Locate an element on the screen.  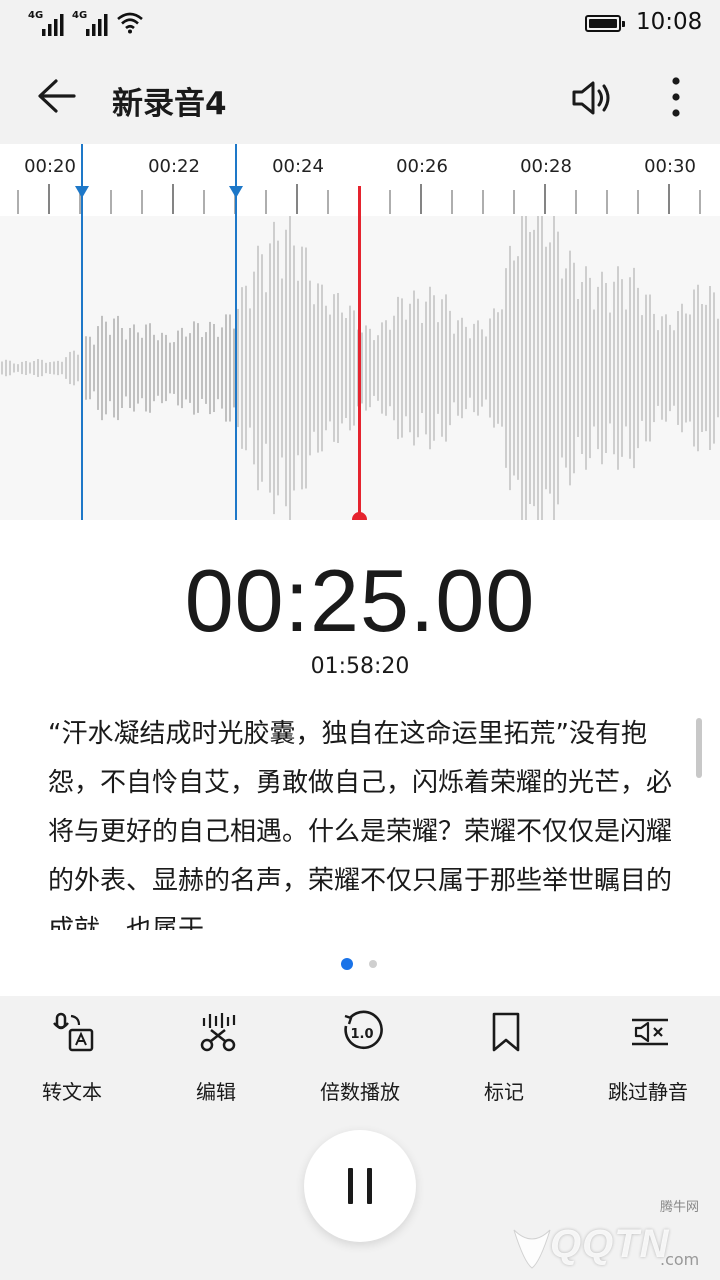
svg-text: 1.0 is located at coordinates (361, 1034).